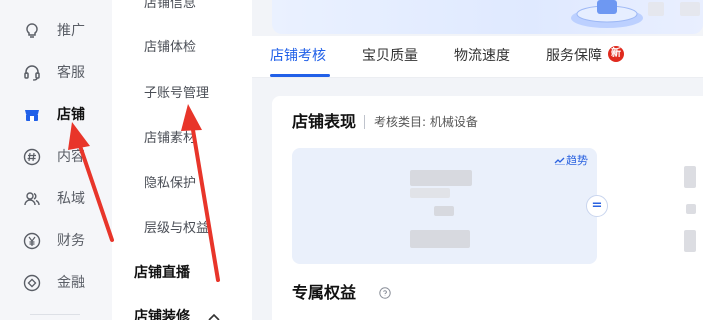  What do you see at coordinates (298, 56) in the screenshot?
I see `tab-store-assessment: 店铺考核` at bounding box center [298, 56].